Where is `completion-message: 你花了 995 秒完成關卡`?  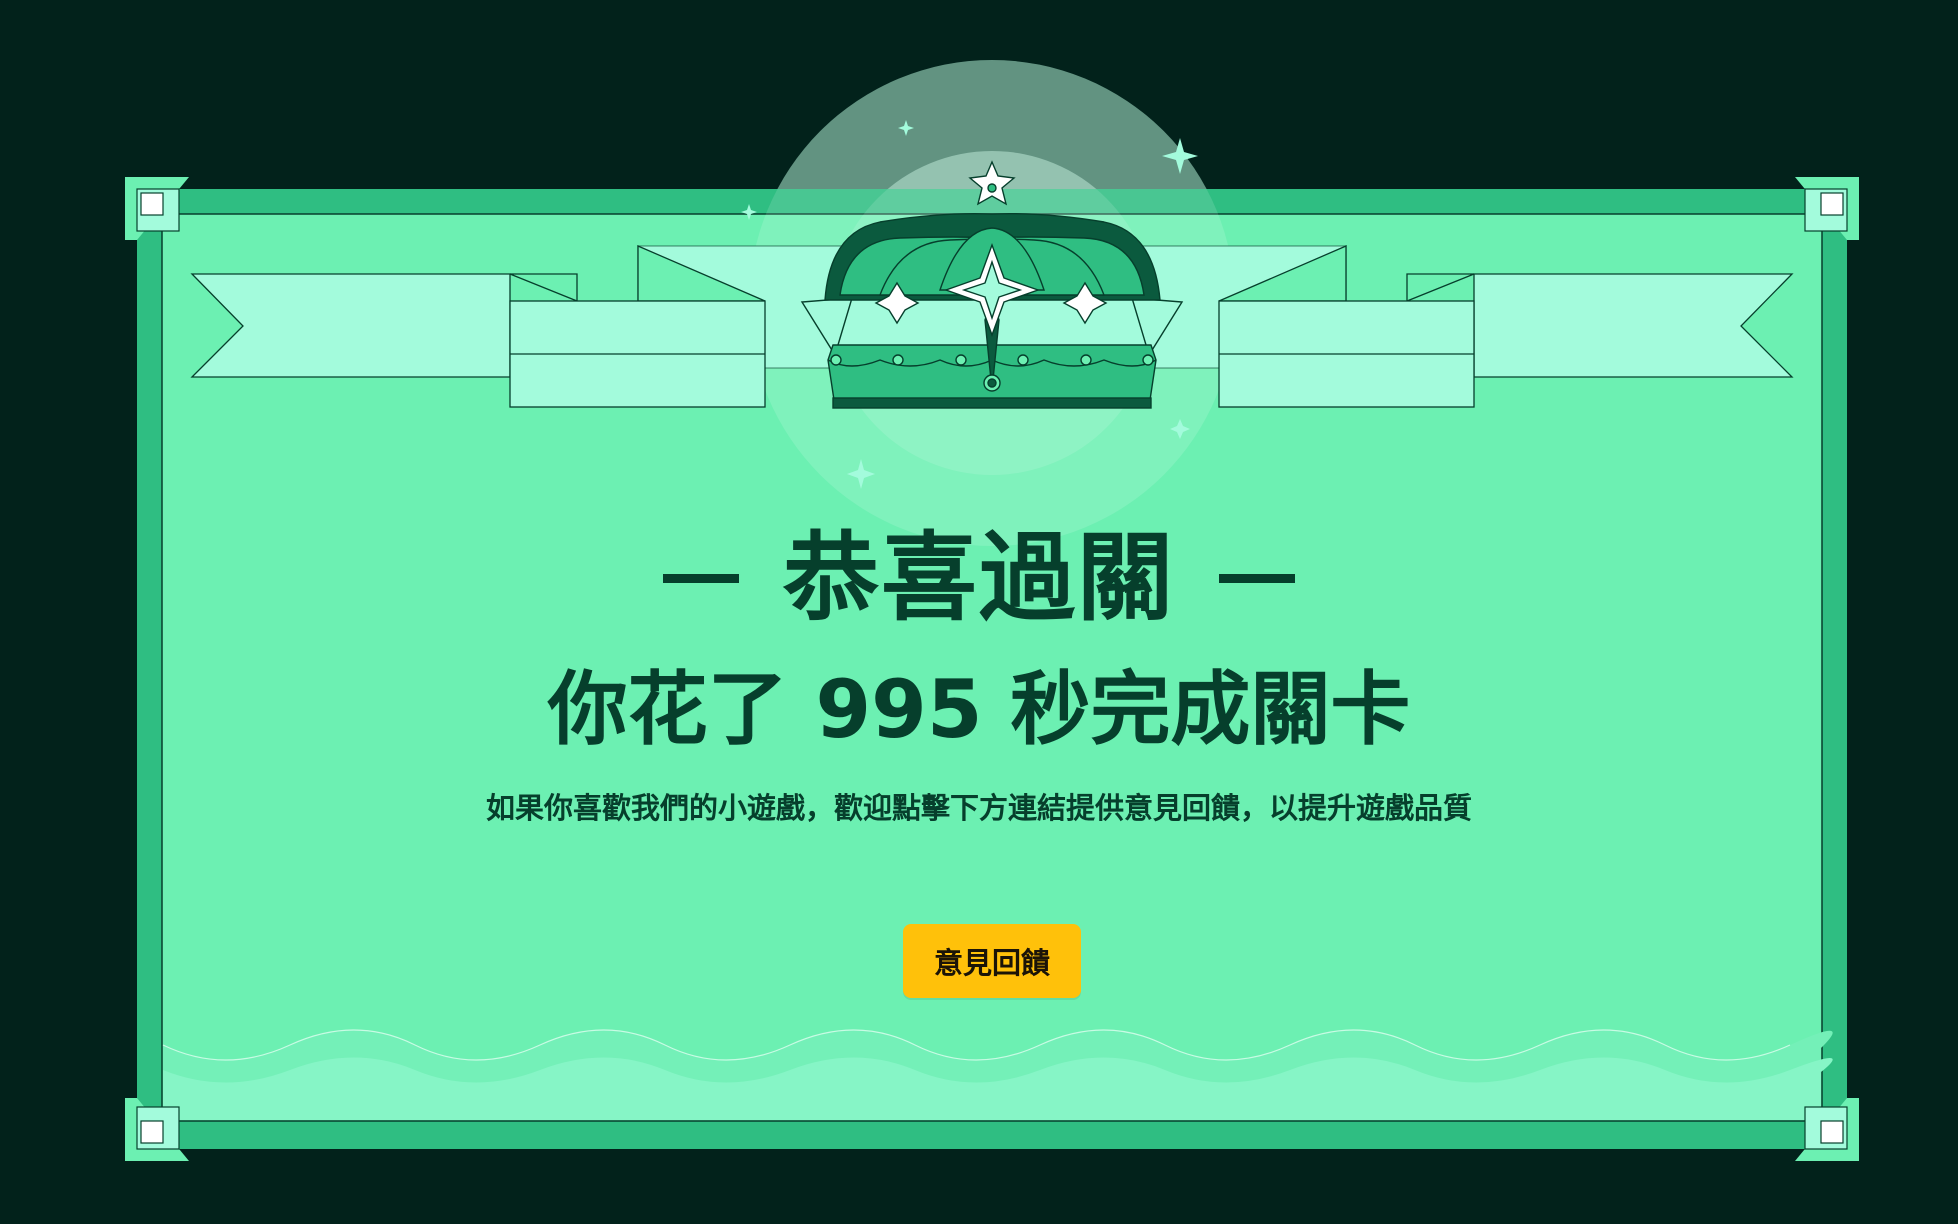 completion-message: 你花了 995 秒完成關卡 is located at coordinates (979, 709).